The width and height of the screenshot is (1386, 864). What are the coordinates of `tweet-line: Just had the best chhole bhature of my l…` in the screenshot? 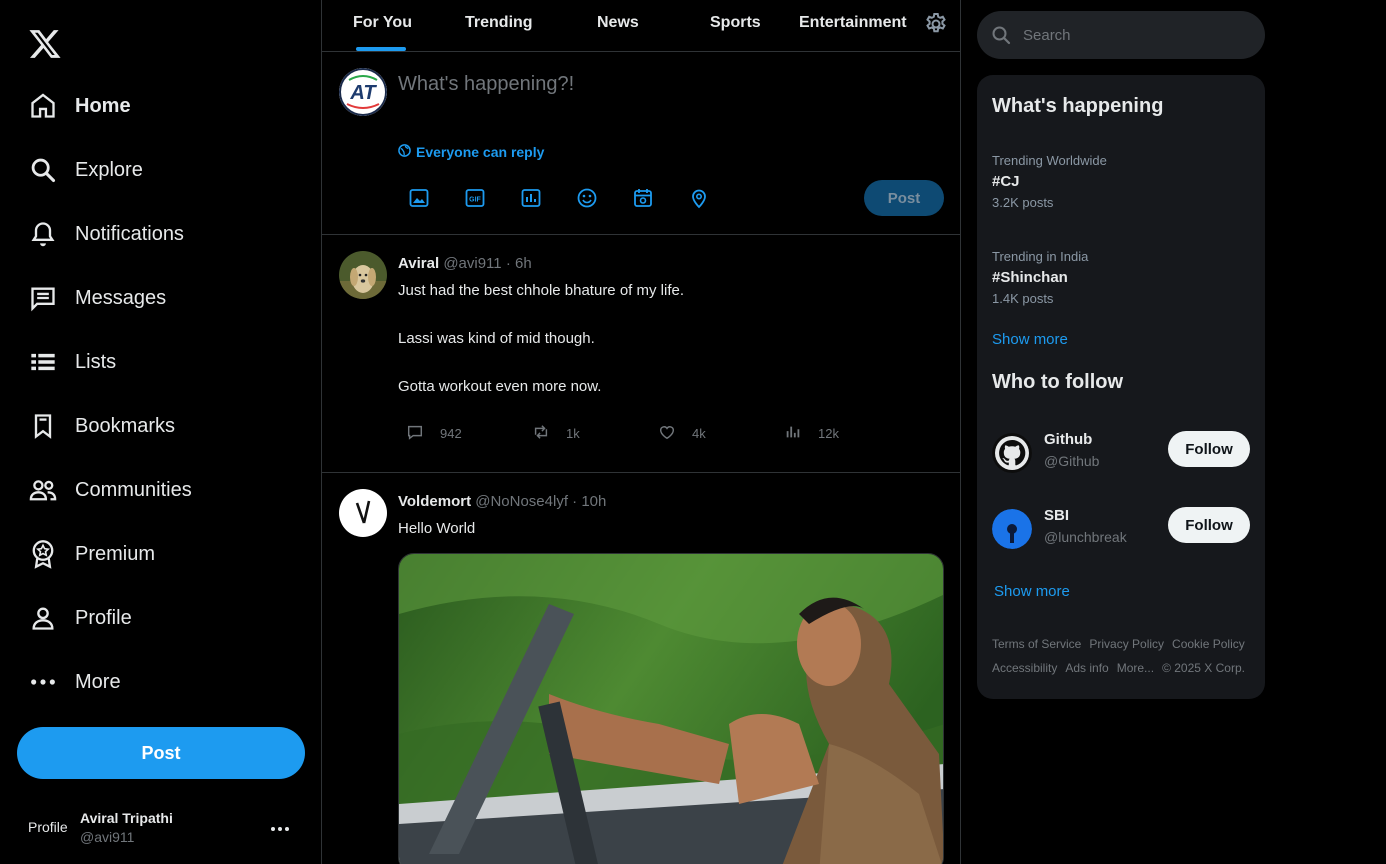 It's located at (541, 290).